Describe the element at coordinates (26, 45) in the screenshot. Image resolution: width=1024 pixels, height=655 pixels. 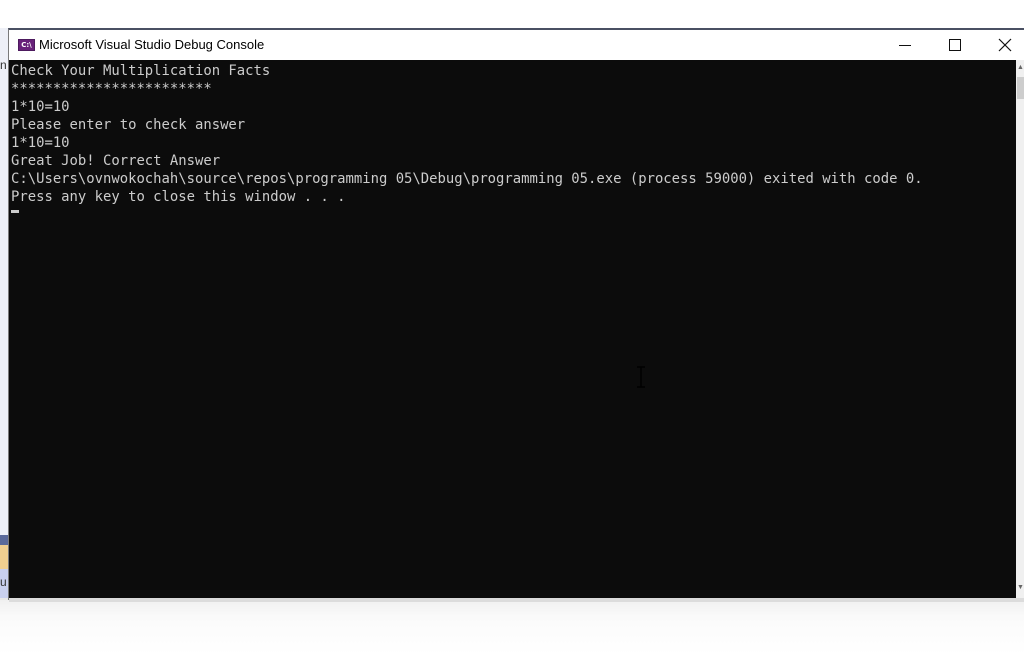
I see `console-app-icon: C:\` at that location.